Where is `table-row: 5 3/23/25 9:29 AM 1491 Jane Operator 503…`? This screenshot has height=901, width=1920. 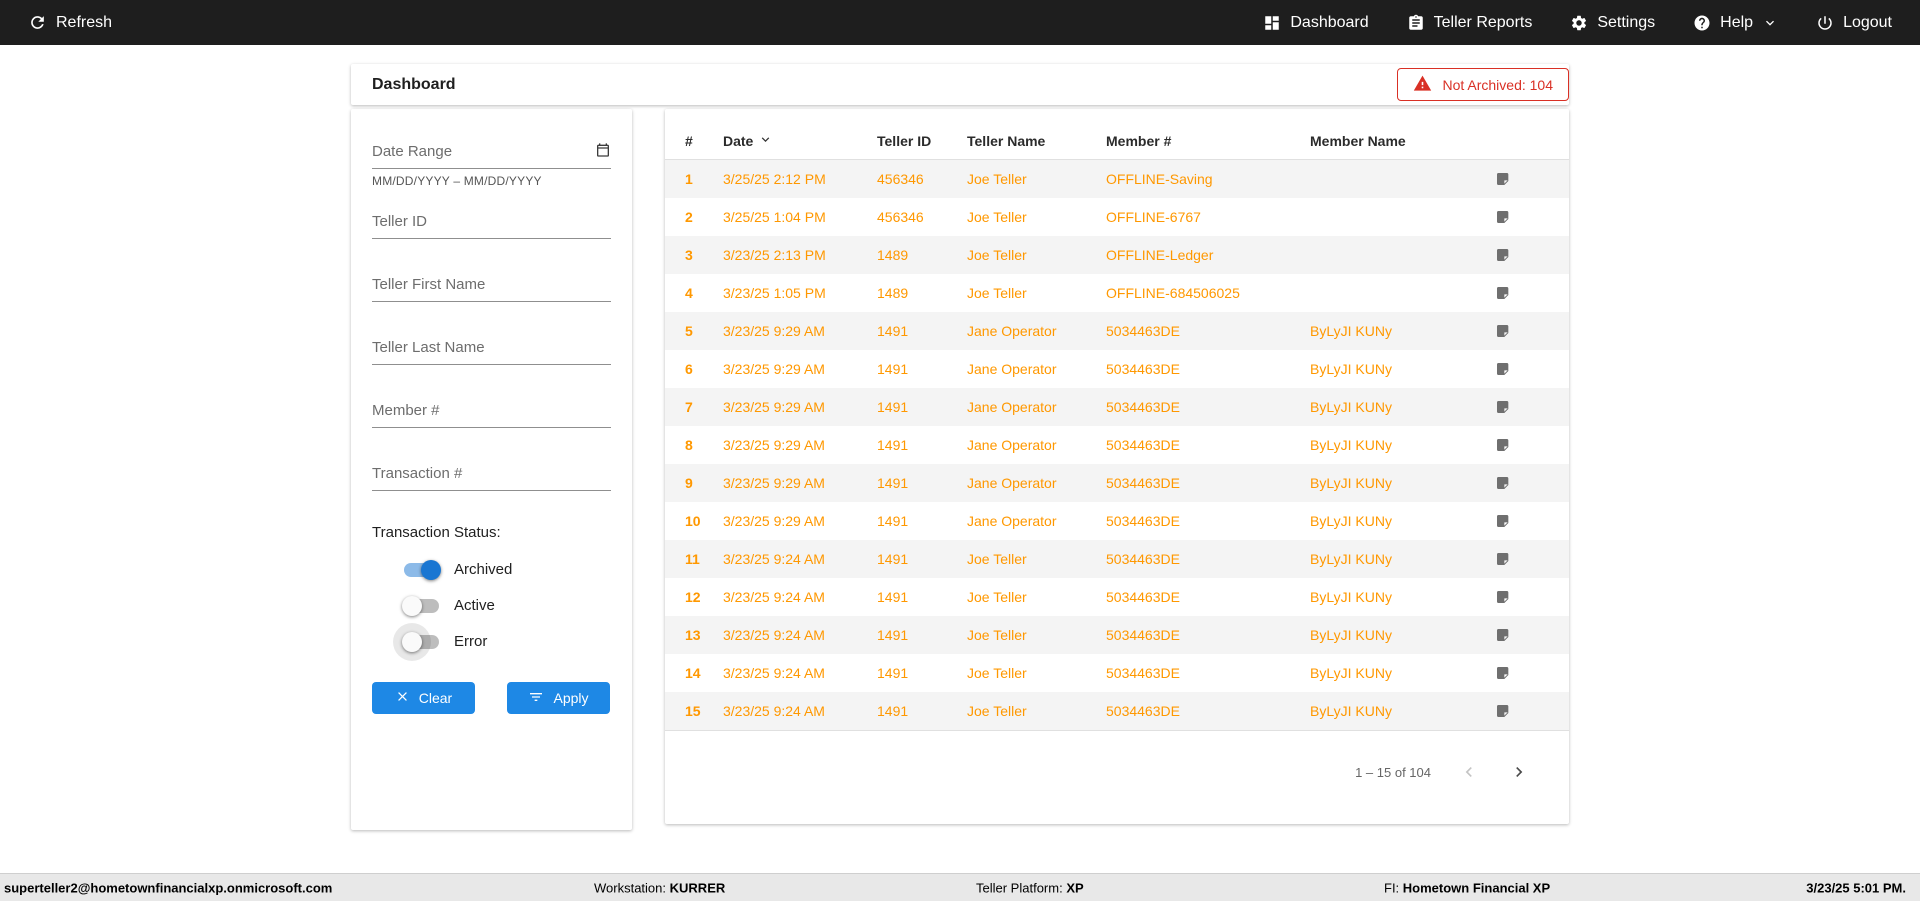
table-row: 5 3/23/25 9:29 AM 1491 Jane Operator 503… is located at coordinates (1117, 331).